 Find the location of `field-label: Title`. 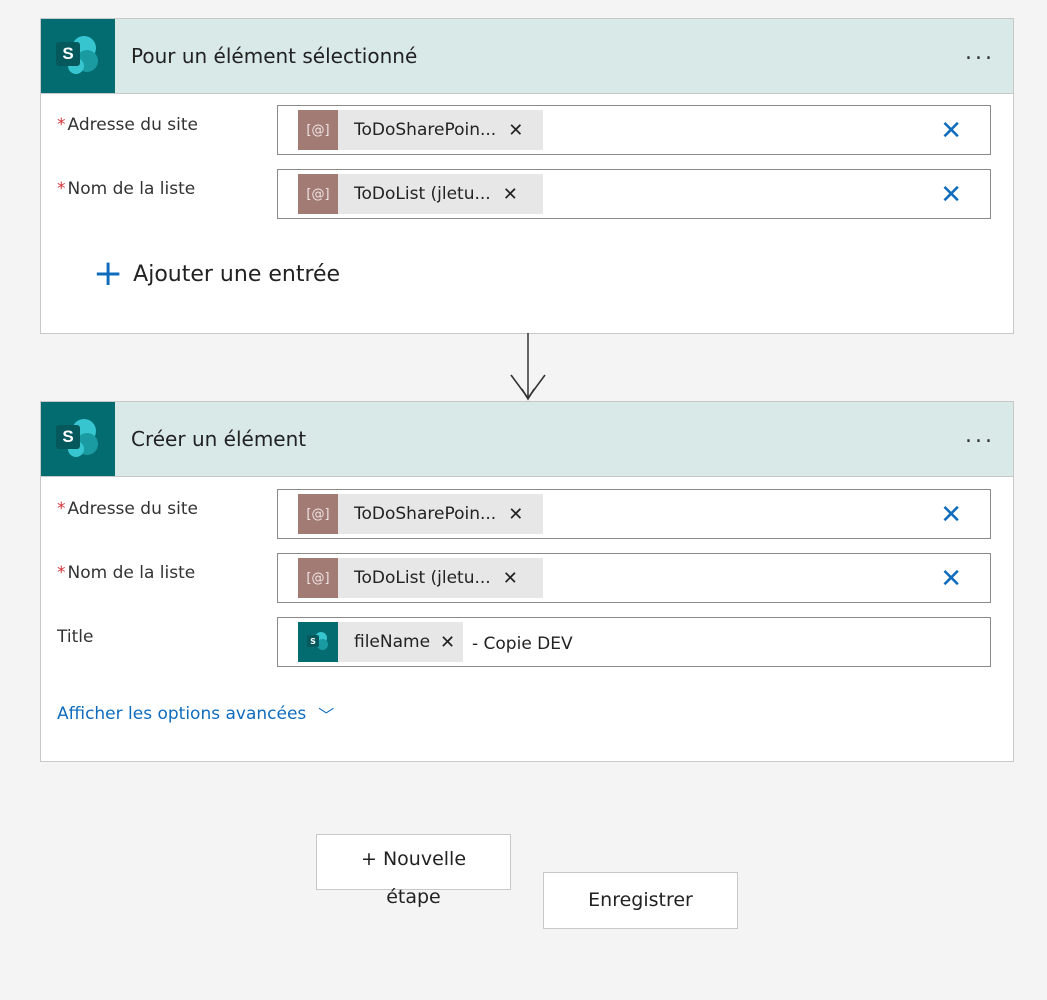

field-label: Title is located at coordinates (75, 637).